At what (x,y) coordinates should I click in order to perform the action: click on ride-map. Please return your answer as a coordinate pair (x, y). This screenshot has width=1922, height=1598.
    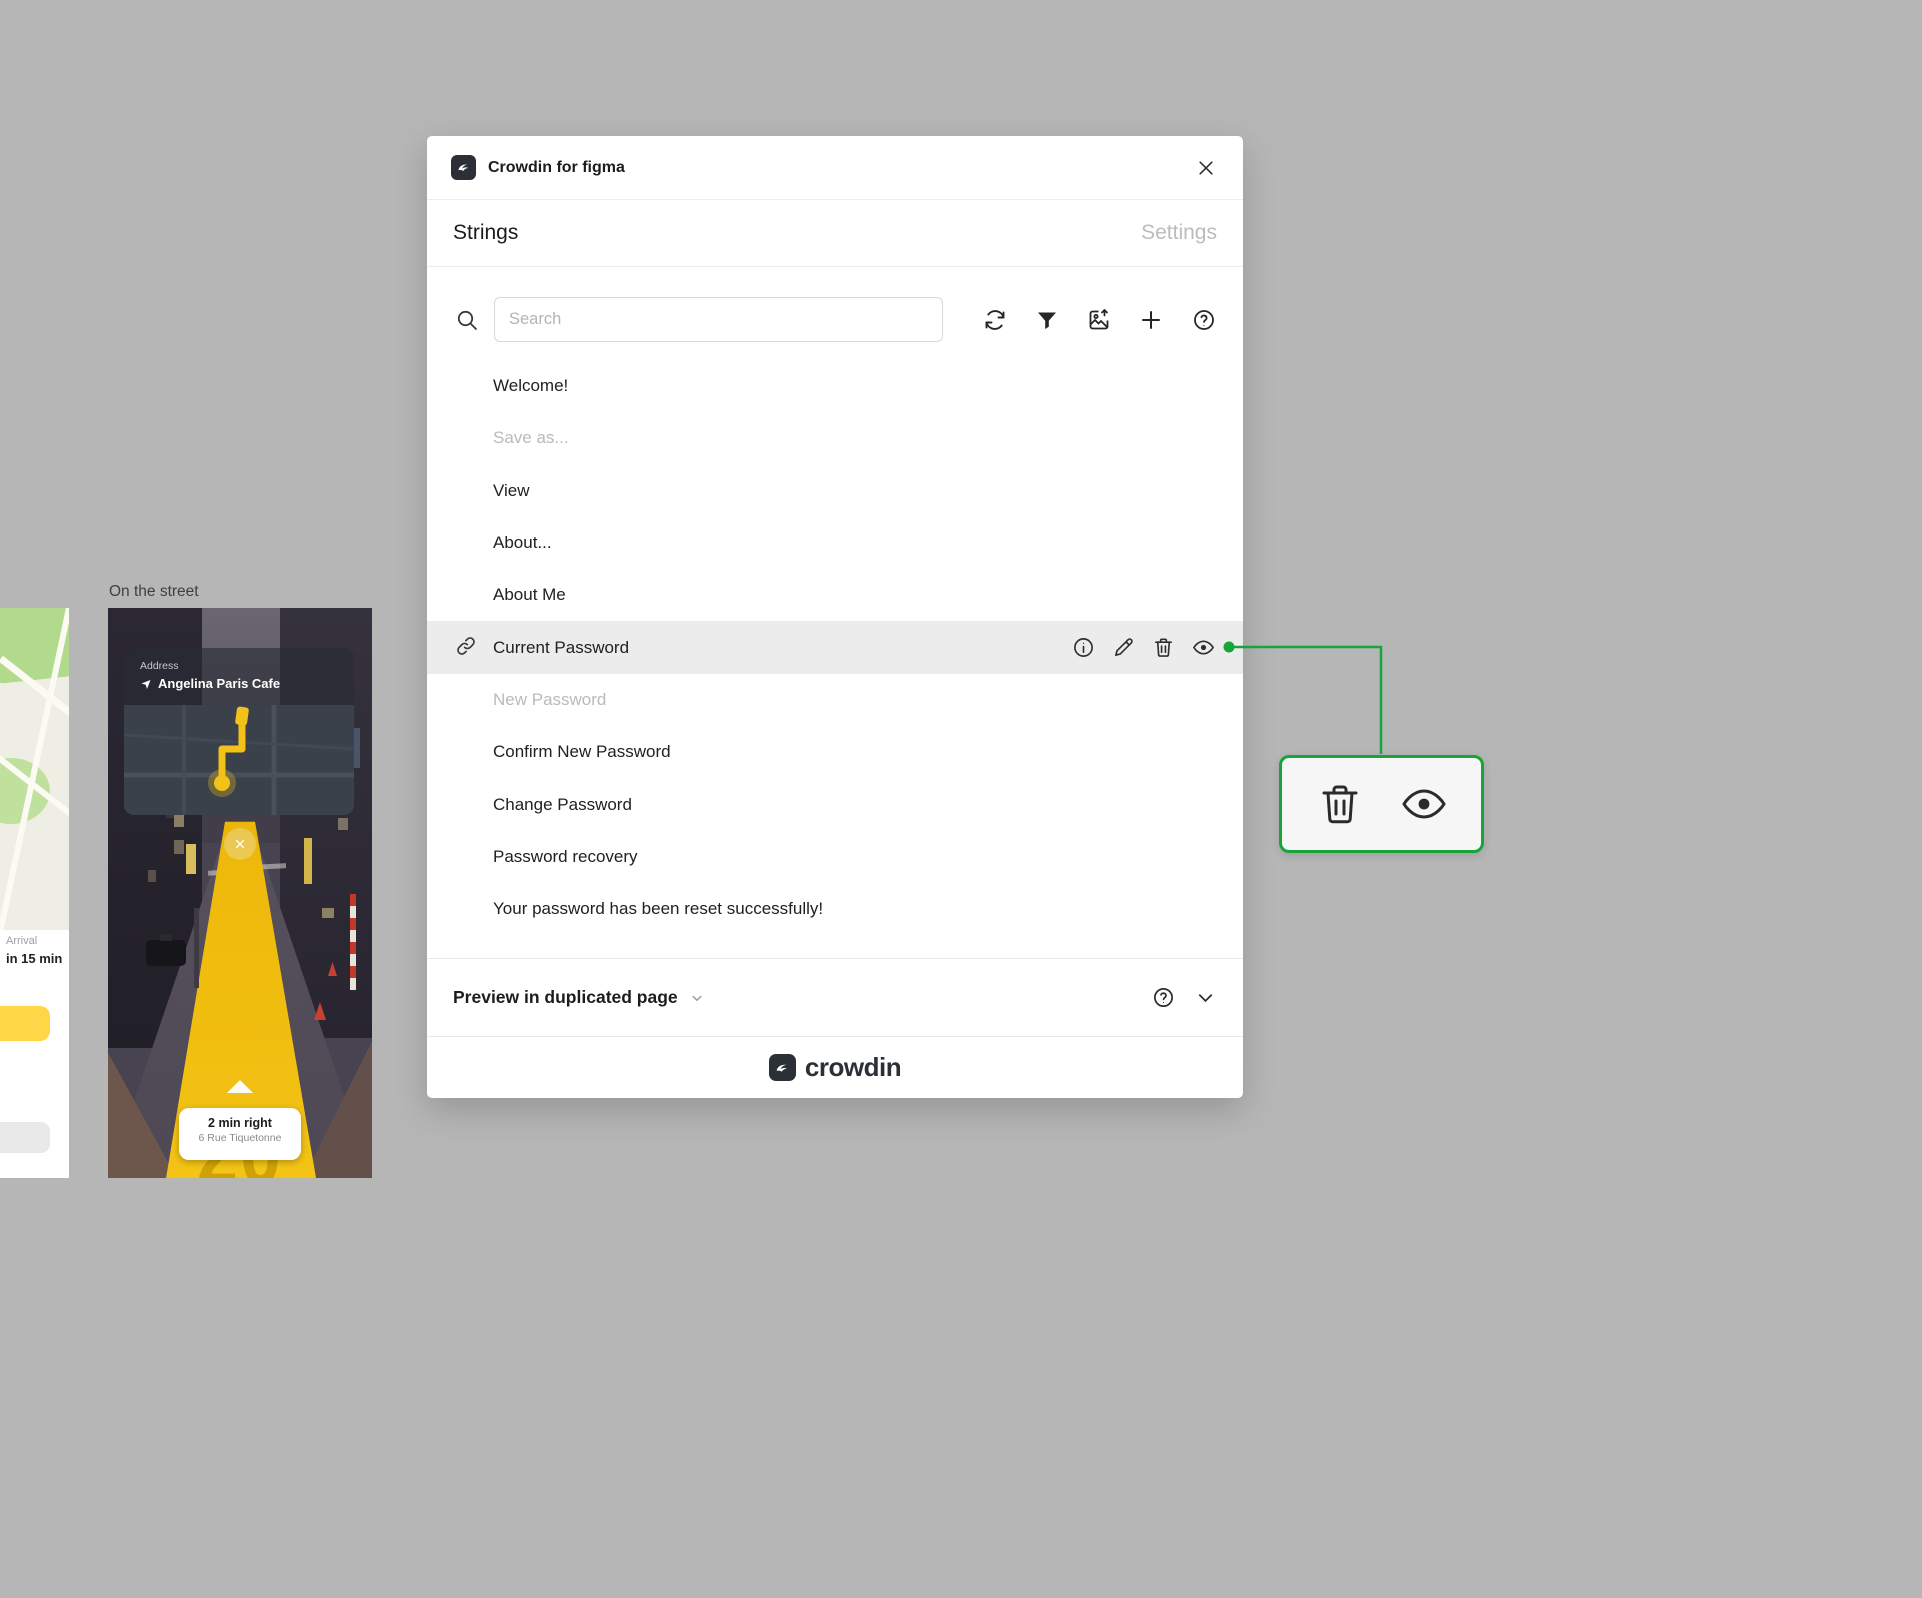
    Looking at the image, I should click on (34, 769).